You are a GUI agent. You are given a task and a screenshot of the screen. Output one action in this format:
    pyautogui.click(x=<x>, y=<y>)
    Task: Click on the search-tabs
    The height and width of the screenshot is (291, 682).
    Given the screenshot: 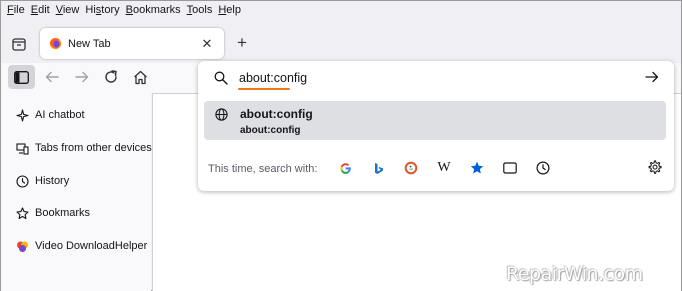 What is the action you would take?
    pyautogui.click(x=510, y=168)
    